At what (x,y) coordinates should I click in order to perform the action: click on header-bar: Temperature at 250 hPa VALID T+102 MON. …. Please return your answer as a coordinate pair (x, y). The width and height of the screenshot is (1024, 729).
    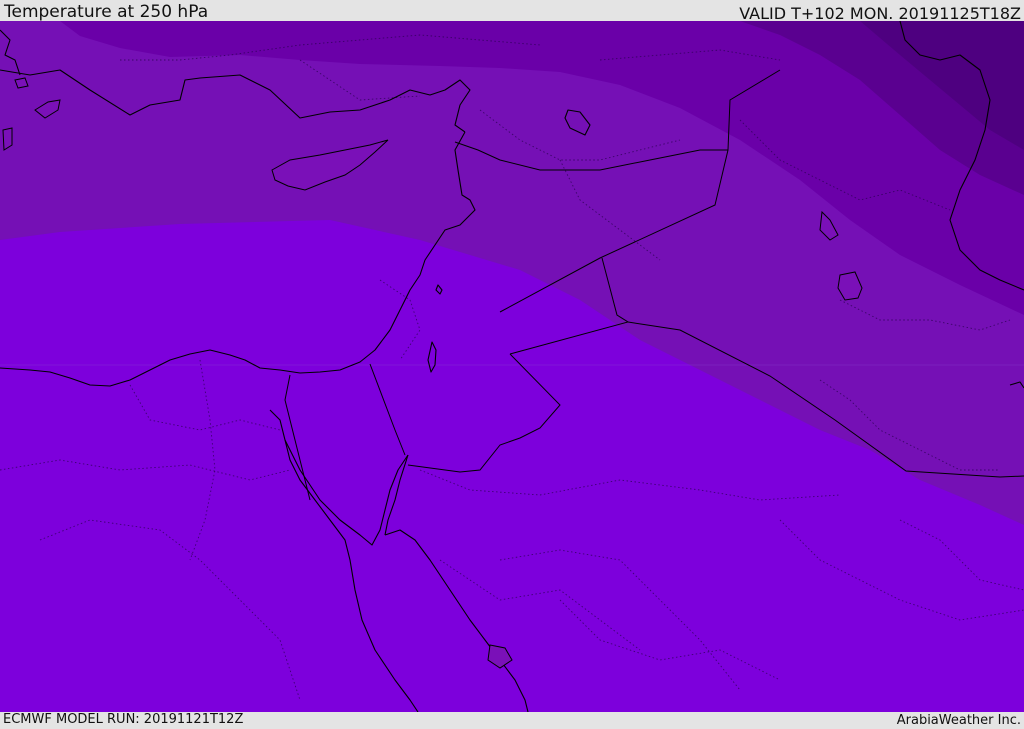
    Looking at the image, I should click on (512, 11).